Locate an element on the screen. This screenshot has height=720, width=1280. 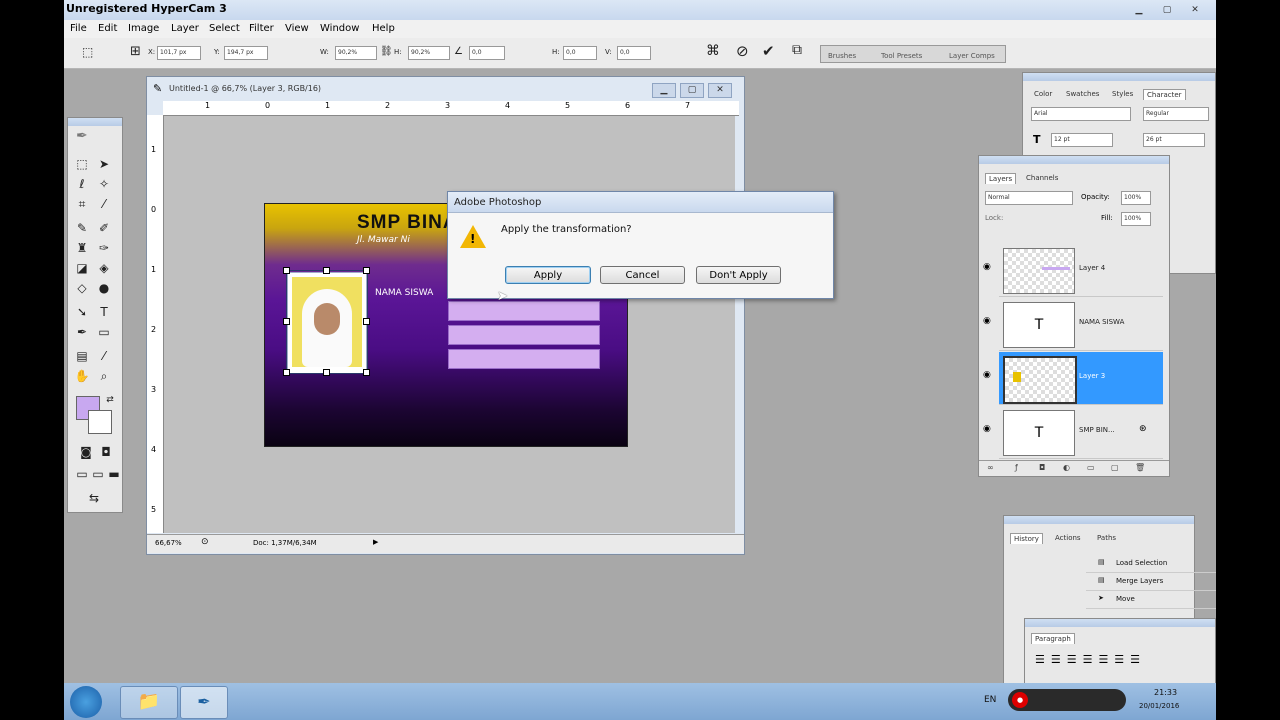
eraser-tool-icon: ◪ is located at coordinates (82, 268).